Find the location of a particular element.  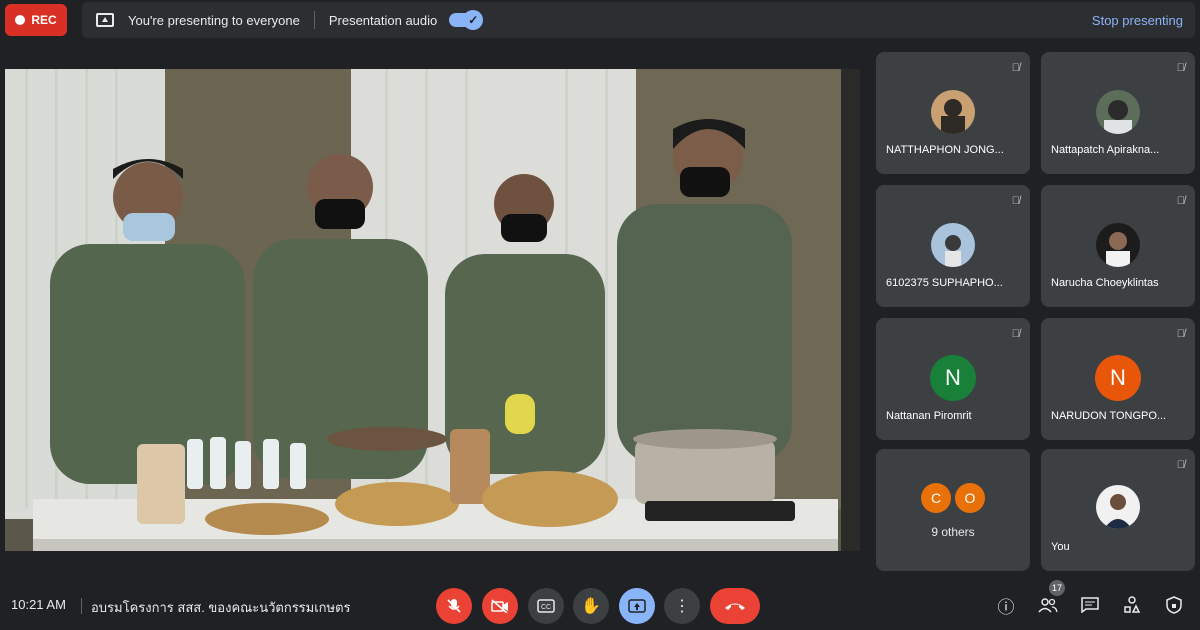

clock: 10:21 AM is located at coordinates (38, 604).